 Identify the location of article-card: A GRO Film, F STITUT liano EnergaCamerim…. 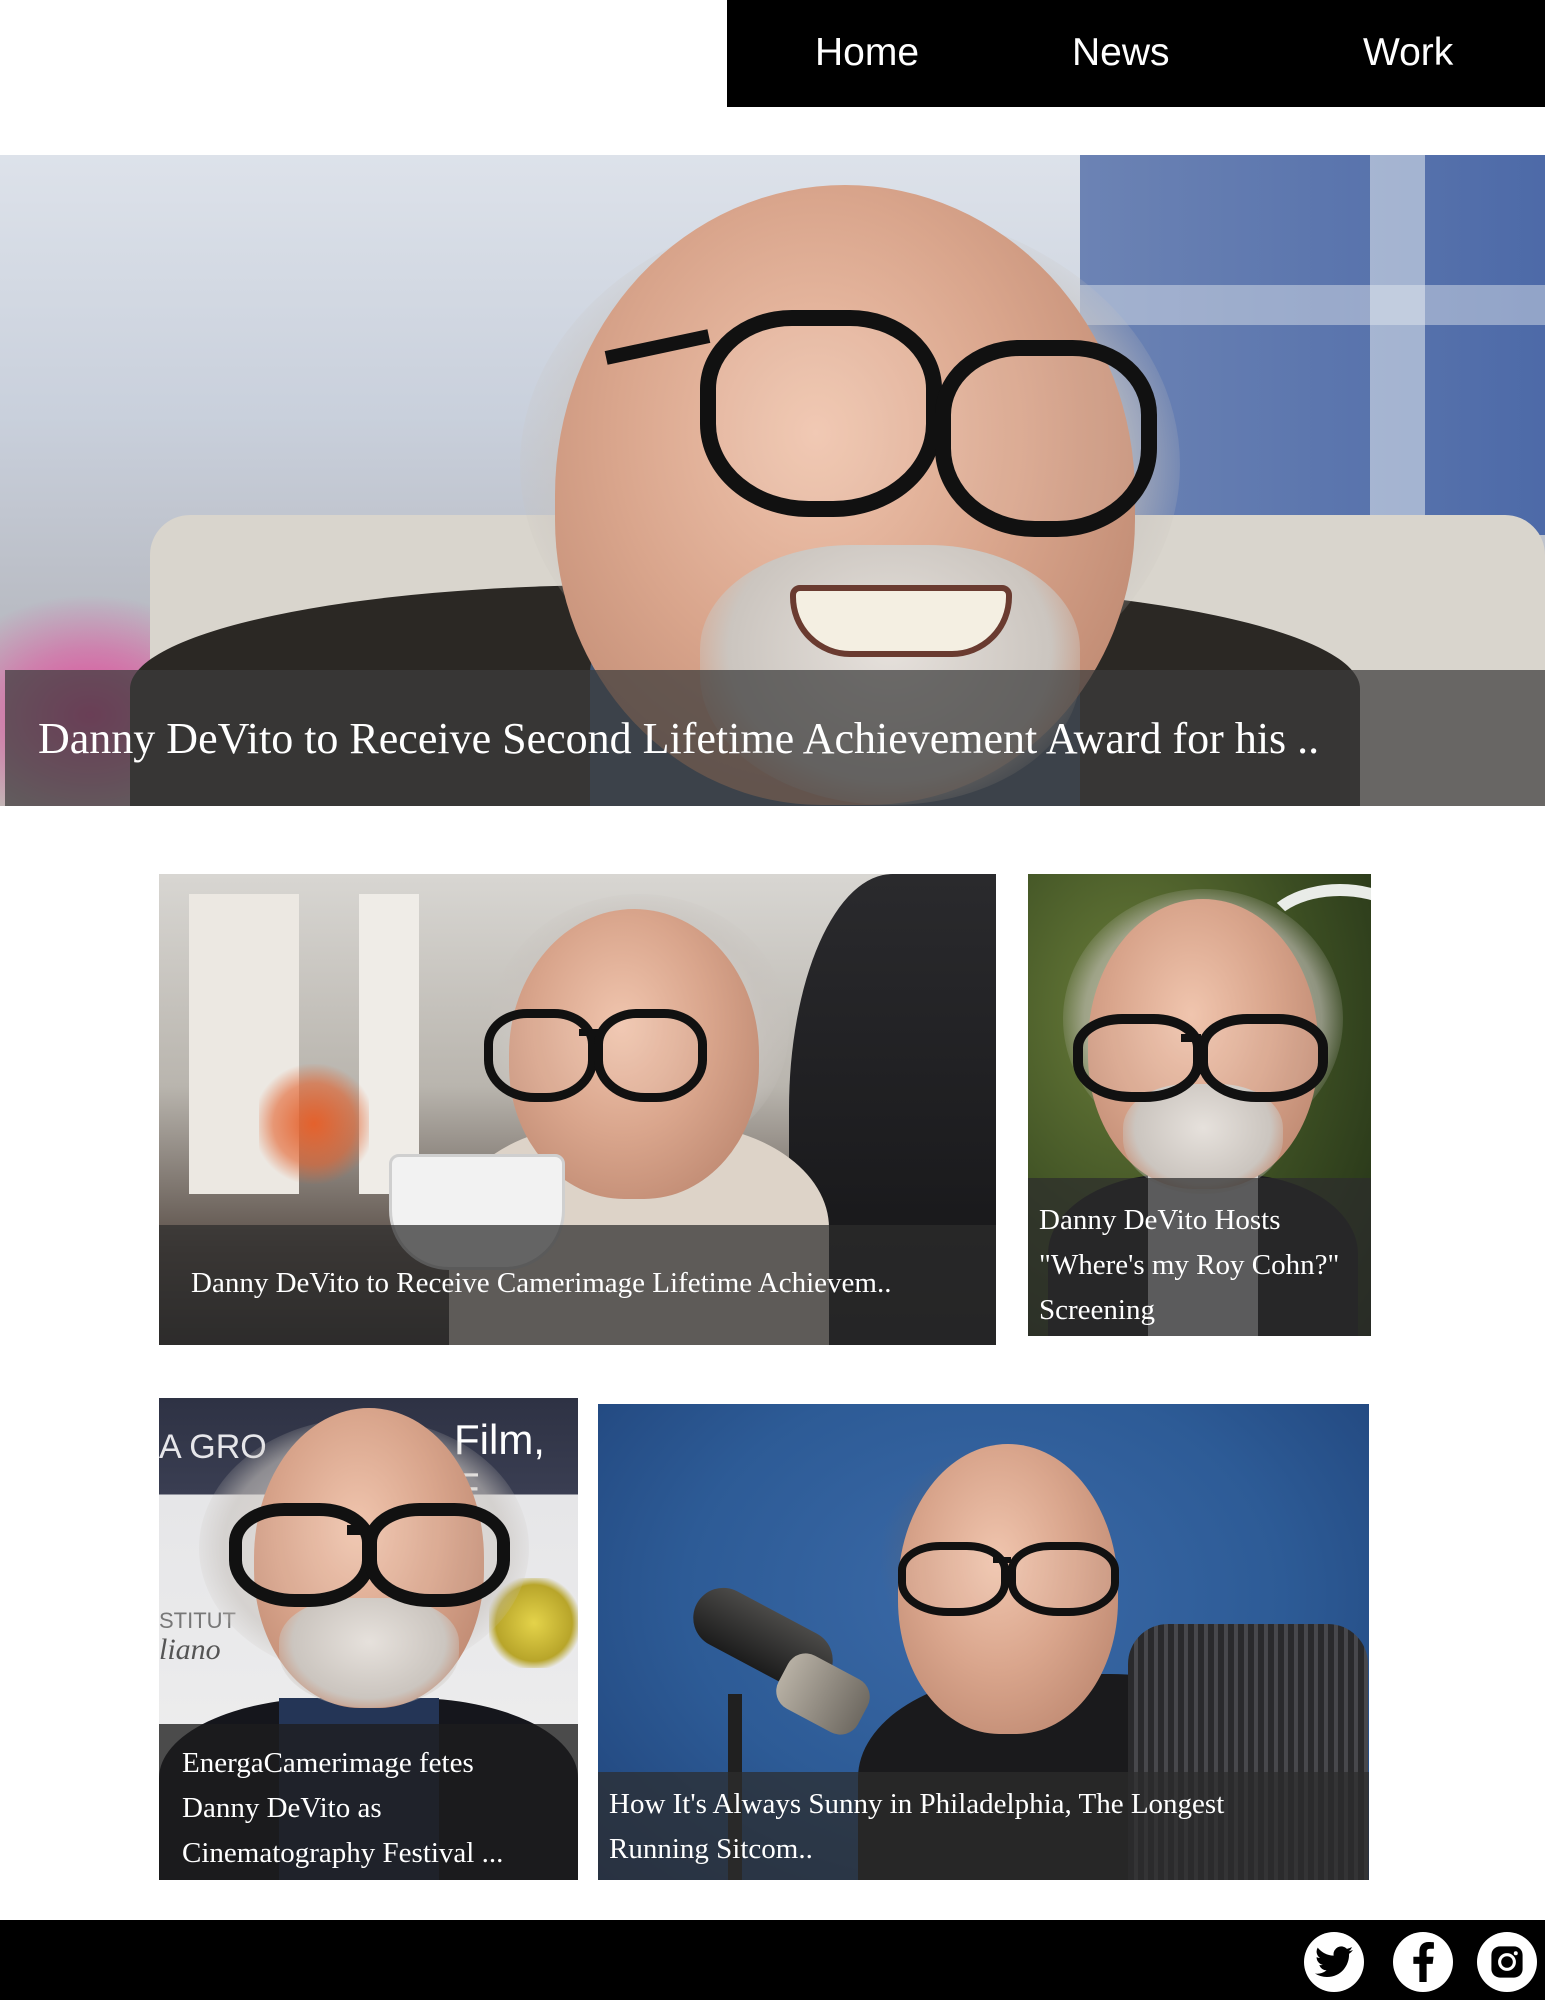
(368, 1639).